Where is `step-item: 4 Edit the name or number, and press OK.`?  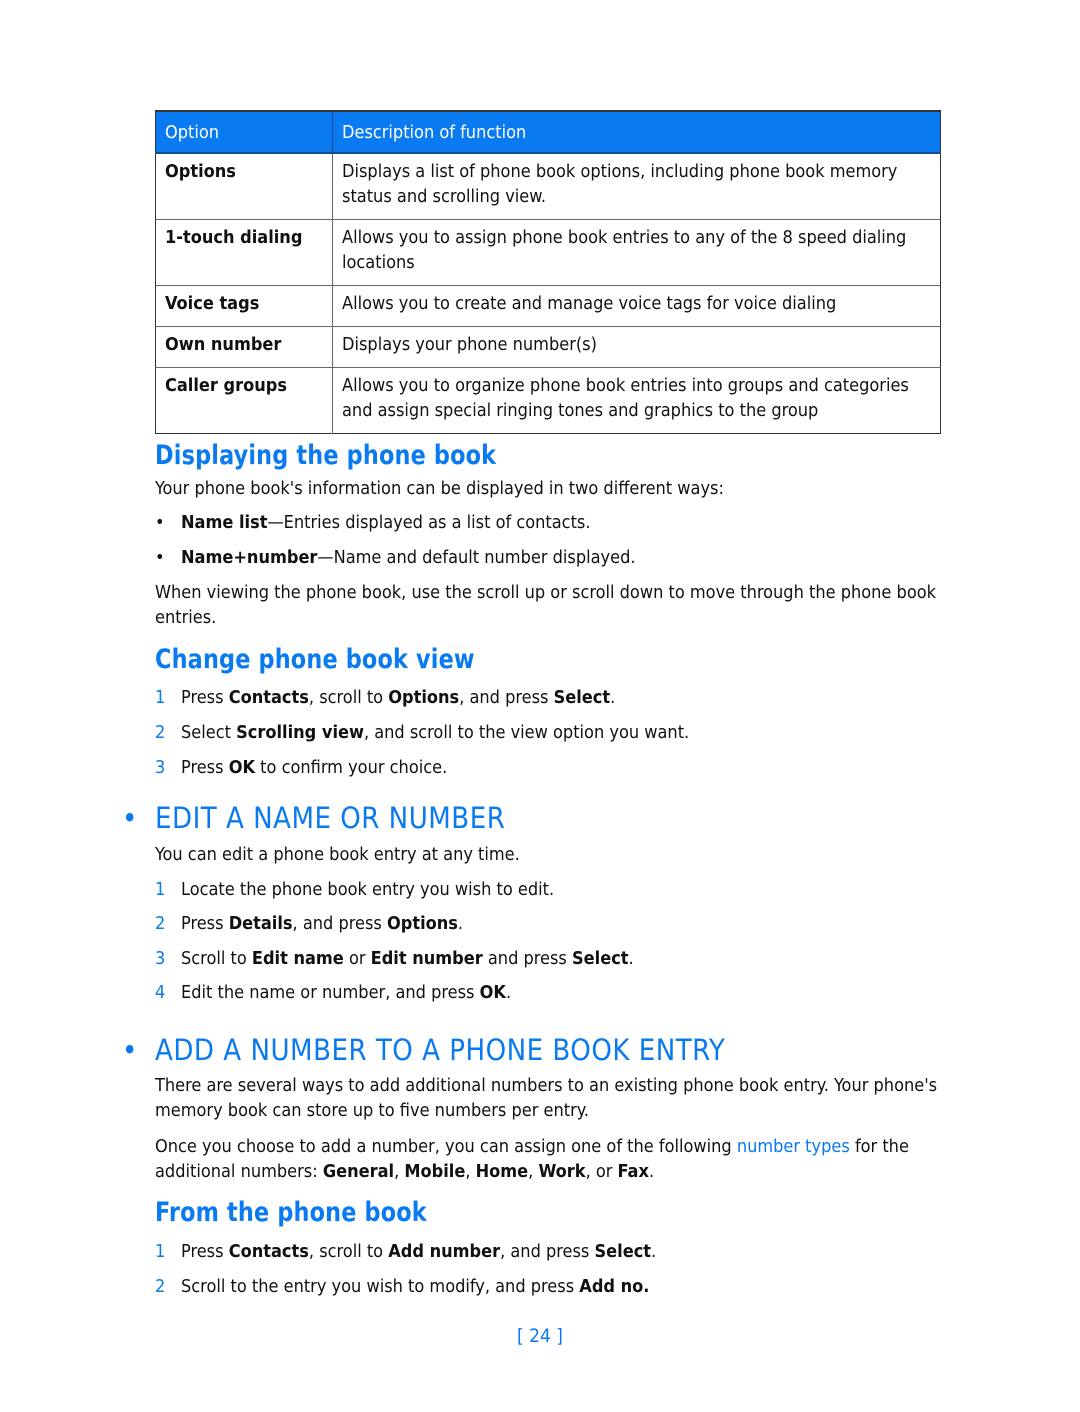 step-item: 4 Edit the name or number, and press OK. is located at coordinates (333, 992).